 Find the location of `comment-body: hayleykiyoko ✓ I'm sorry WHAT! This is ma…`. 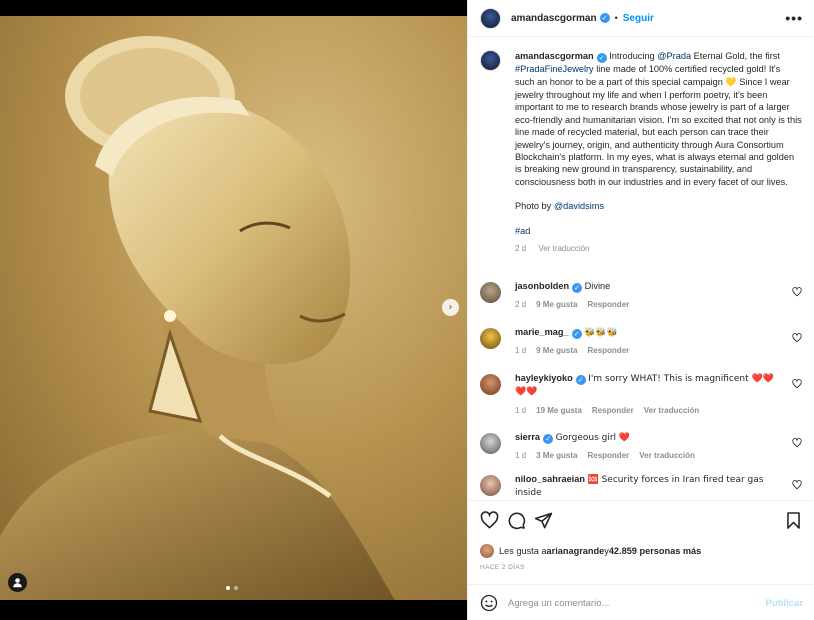

comment-body: hayleykiyoko ✓ I'm sorry WHAT! This is ma… is located at coordinates (647, 401).